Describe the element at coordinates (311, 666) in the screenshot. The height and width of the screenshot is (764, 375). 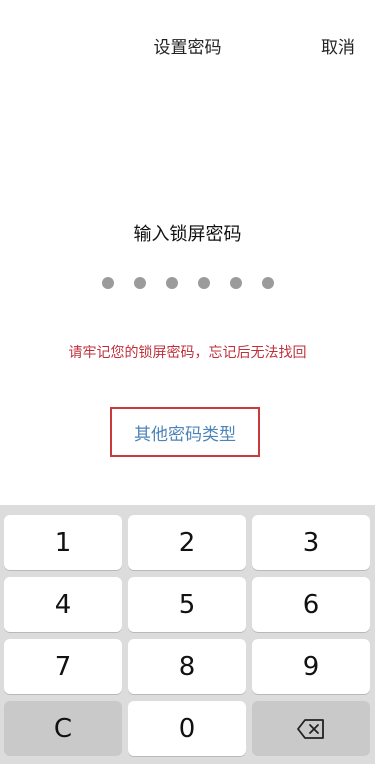
I see `key-9: 9` at that location.